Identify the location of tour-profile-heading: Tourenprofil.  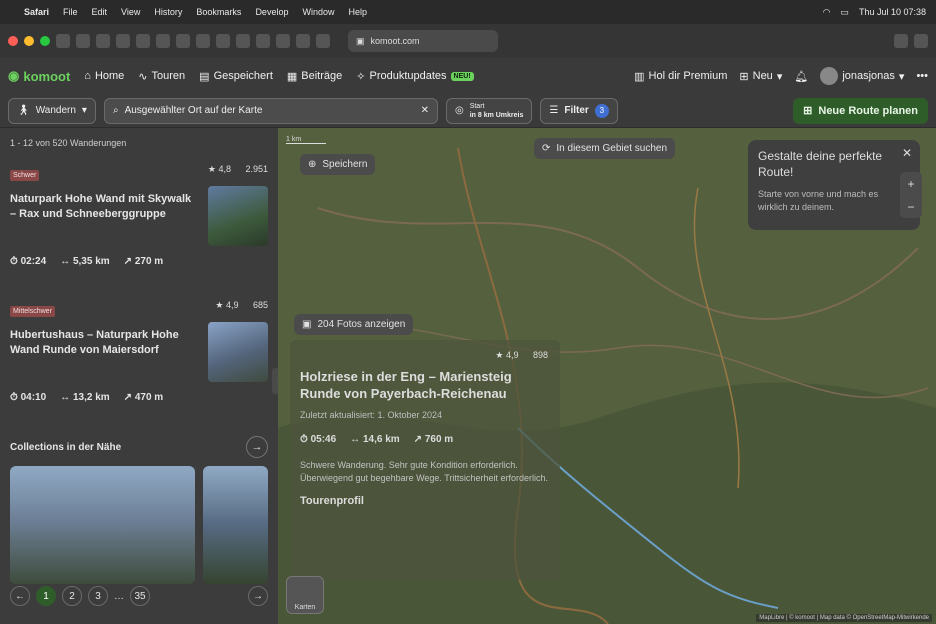
(332, 501).